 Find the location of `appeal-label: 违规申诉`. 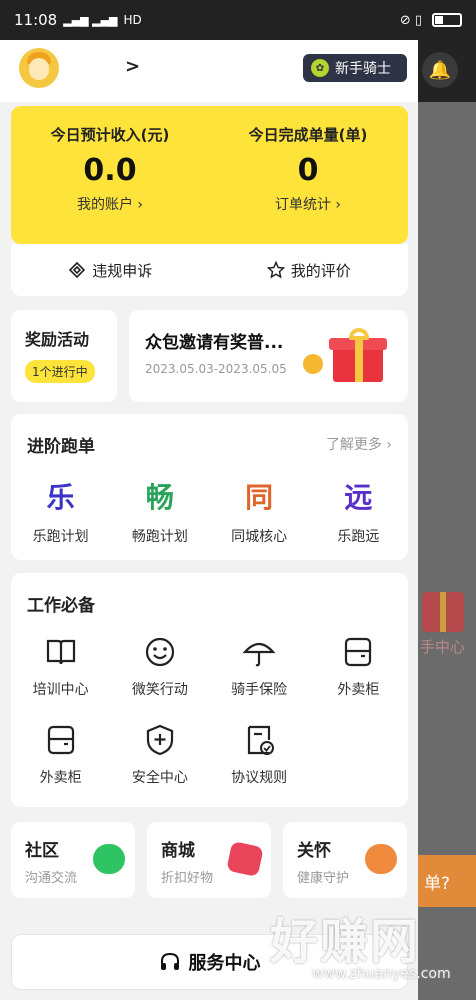

appeal-label: 违规申诉 is located at coordinates (122, 270).